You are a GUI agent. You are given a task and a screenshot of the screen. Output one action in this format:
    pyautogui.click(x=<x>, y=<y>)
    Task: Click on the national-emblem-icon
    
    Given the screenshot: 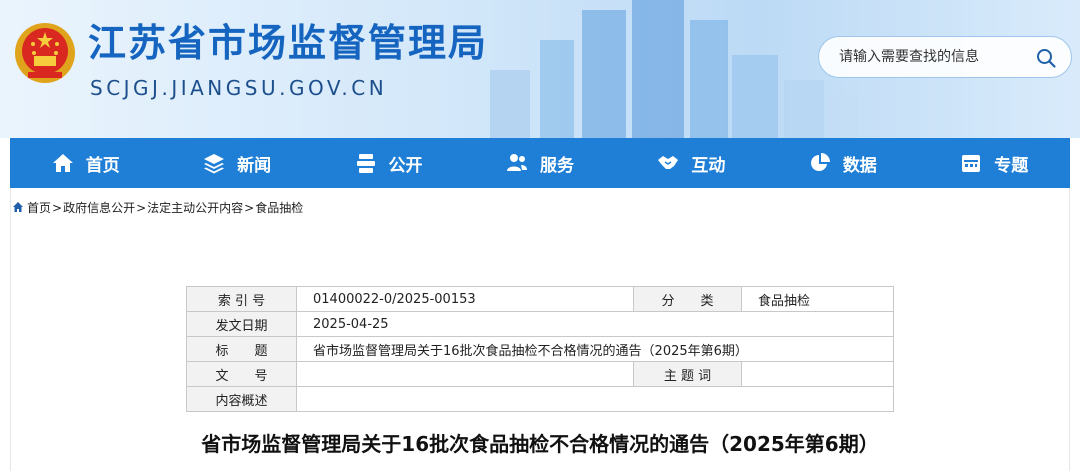 What is the action you would take?
    pyautogui.click(x=45, y=53)
    